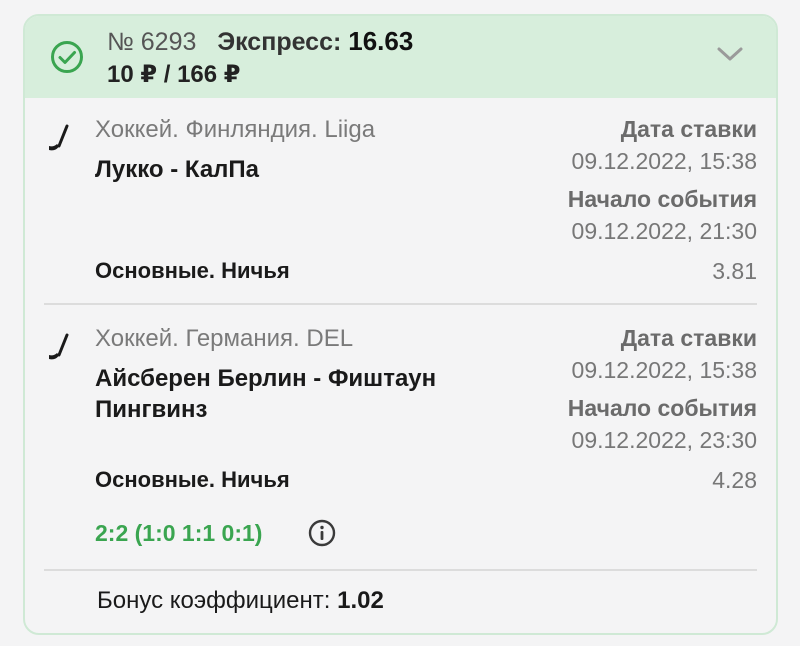 This screenshot has height=646, width=800. Describe the element at coordinates (381, 41) in the screenshot. I see `bet-coefficient: 16.63` at that location.